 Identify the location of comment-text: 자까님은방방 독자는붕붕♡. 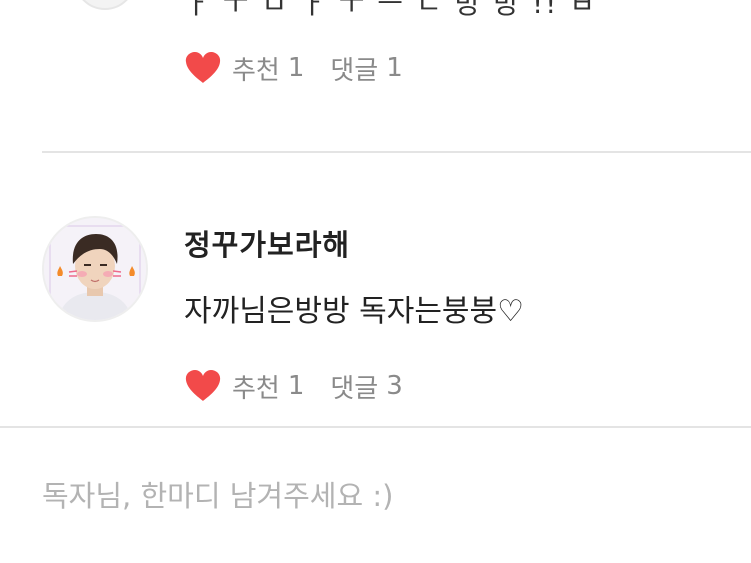
(354, 311).